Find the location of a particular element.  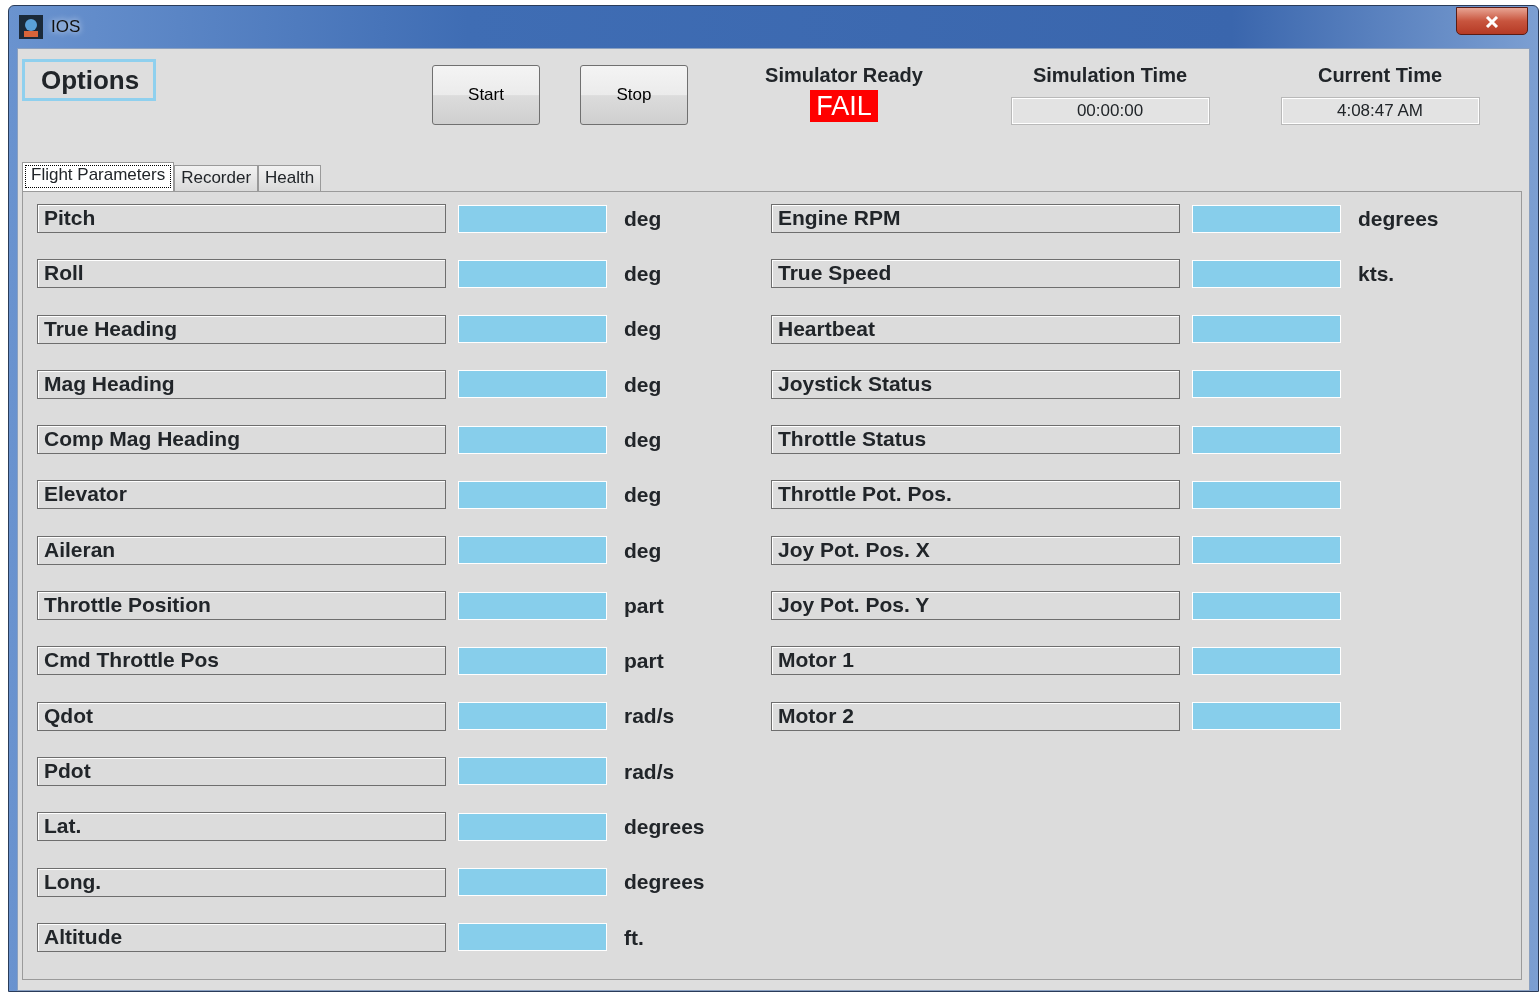

parameter-label: Joy Pot. Pos. Y is located at coordinates (975, 606).